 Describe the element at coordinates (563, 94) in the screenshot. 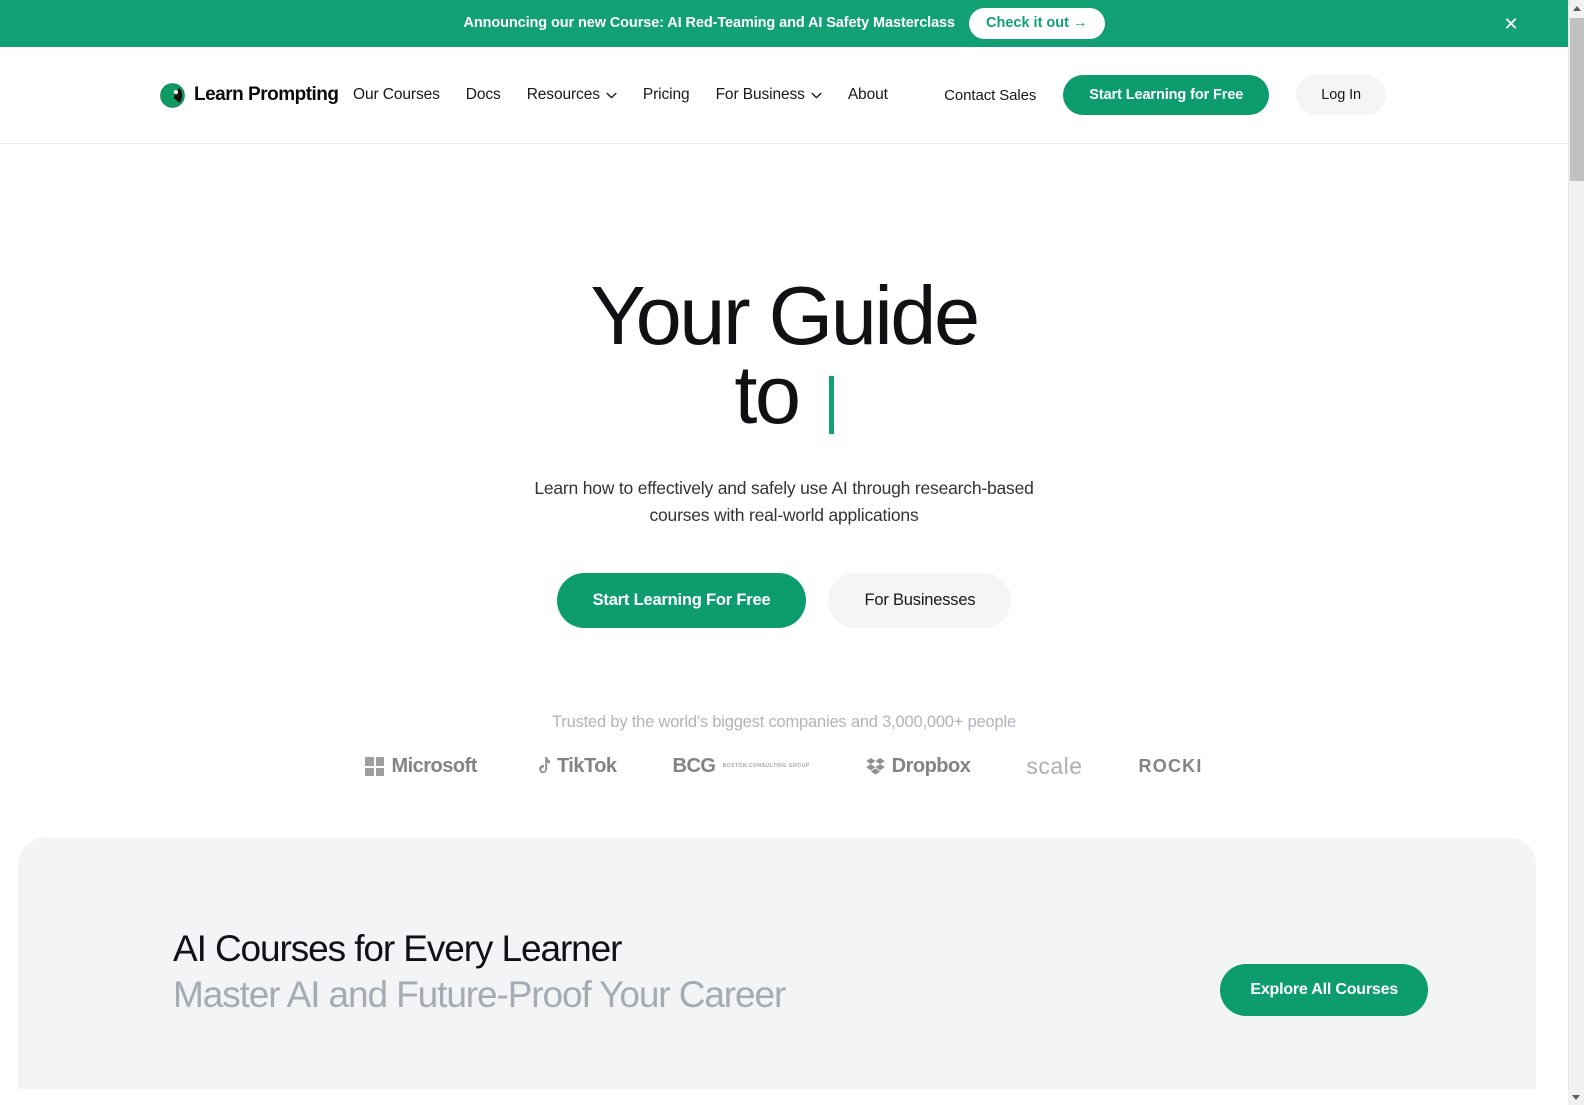

I see `nav-label-resources: Resources` at that location.